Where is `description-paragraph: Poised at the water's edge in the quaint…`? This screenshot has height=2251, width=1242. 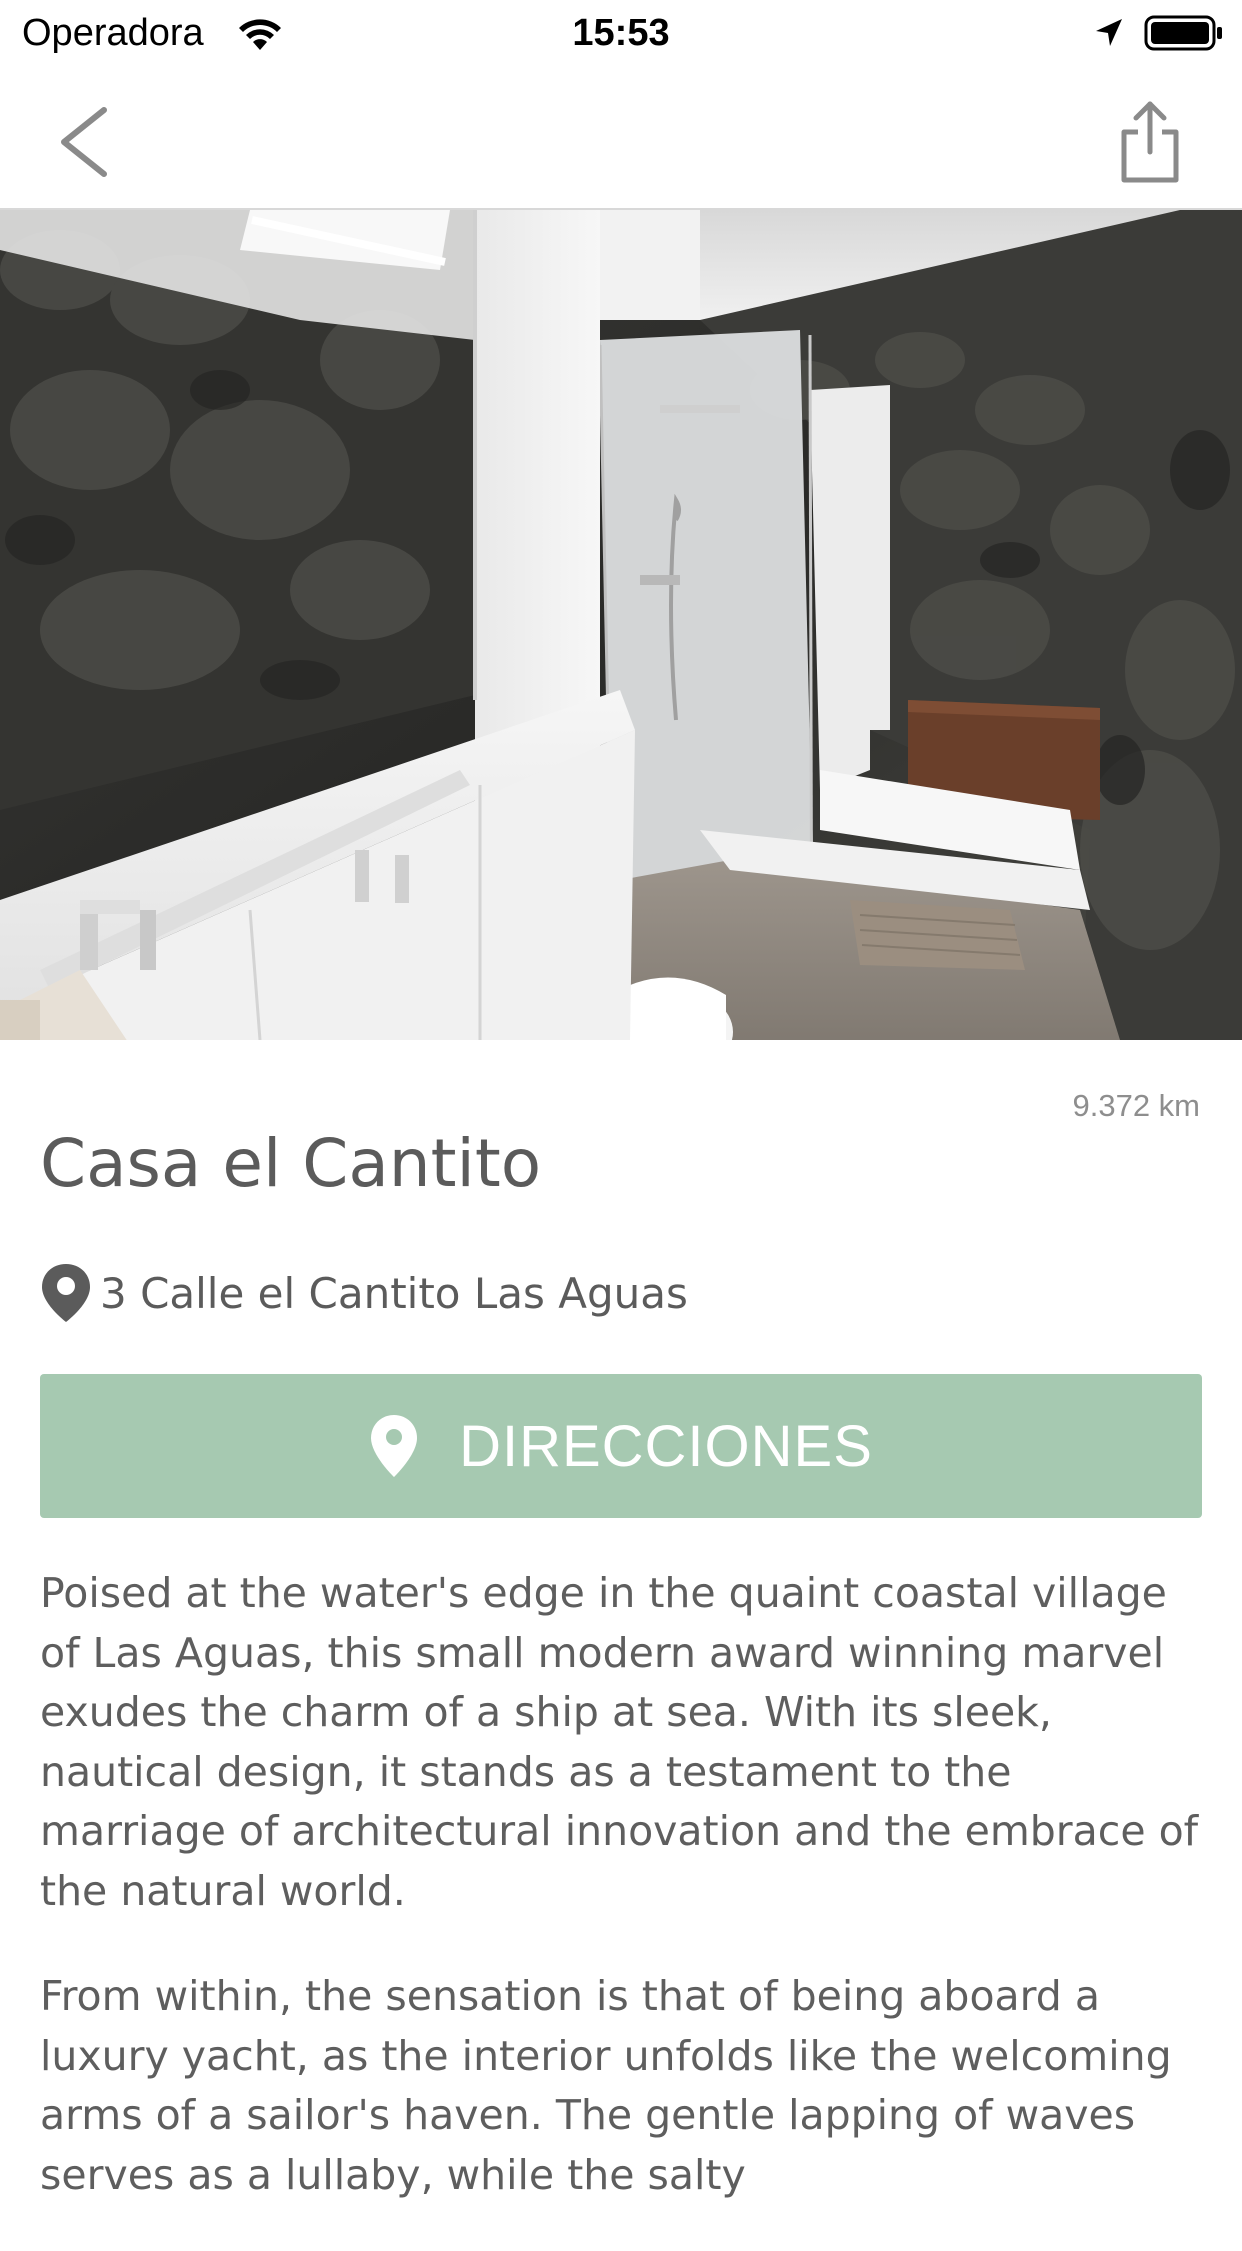 description-paragraph: Poised at the water's edge in the quaint… is located at coordinates (619, 1742).